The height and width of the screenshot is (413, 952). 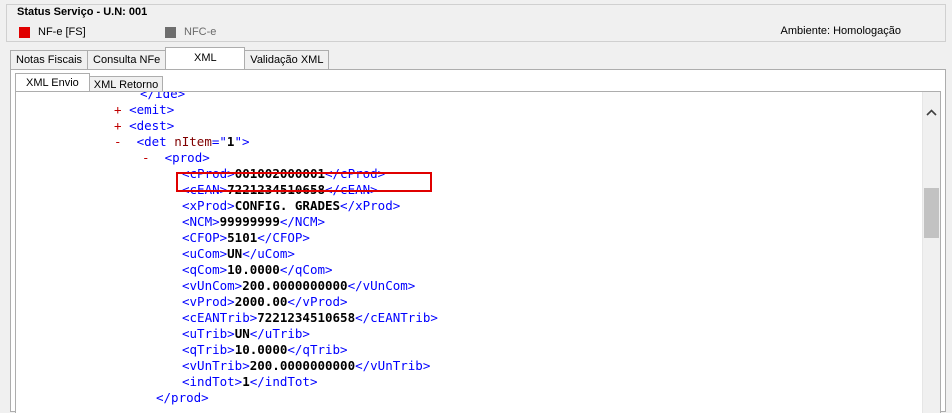 What do you see at coordinates (52, 83) in the screenshot?
I see `subtab-xml-envio: XML Envio` at bounding box center [52, 83].